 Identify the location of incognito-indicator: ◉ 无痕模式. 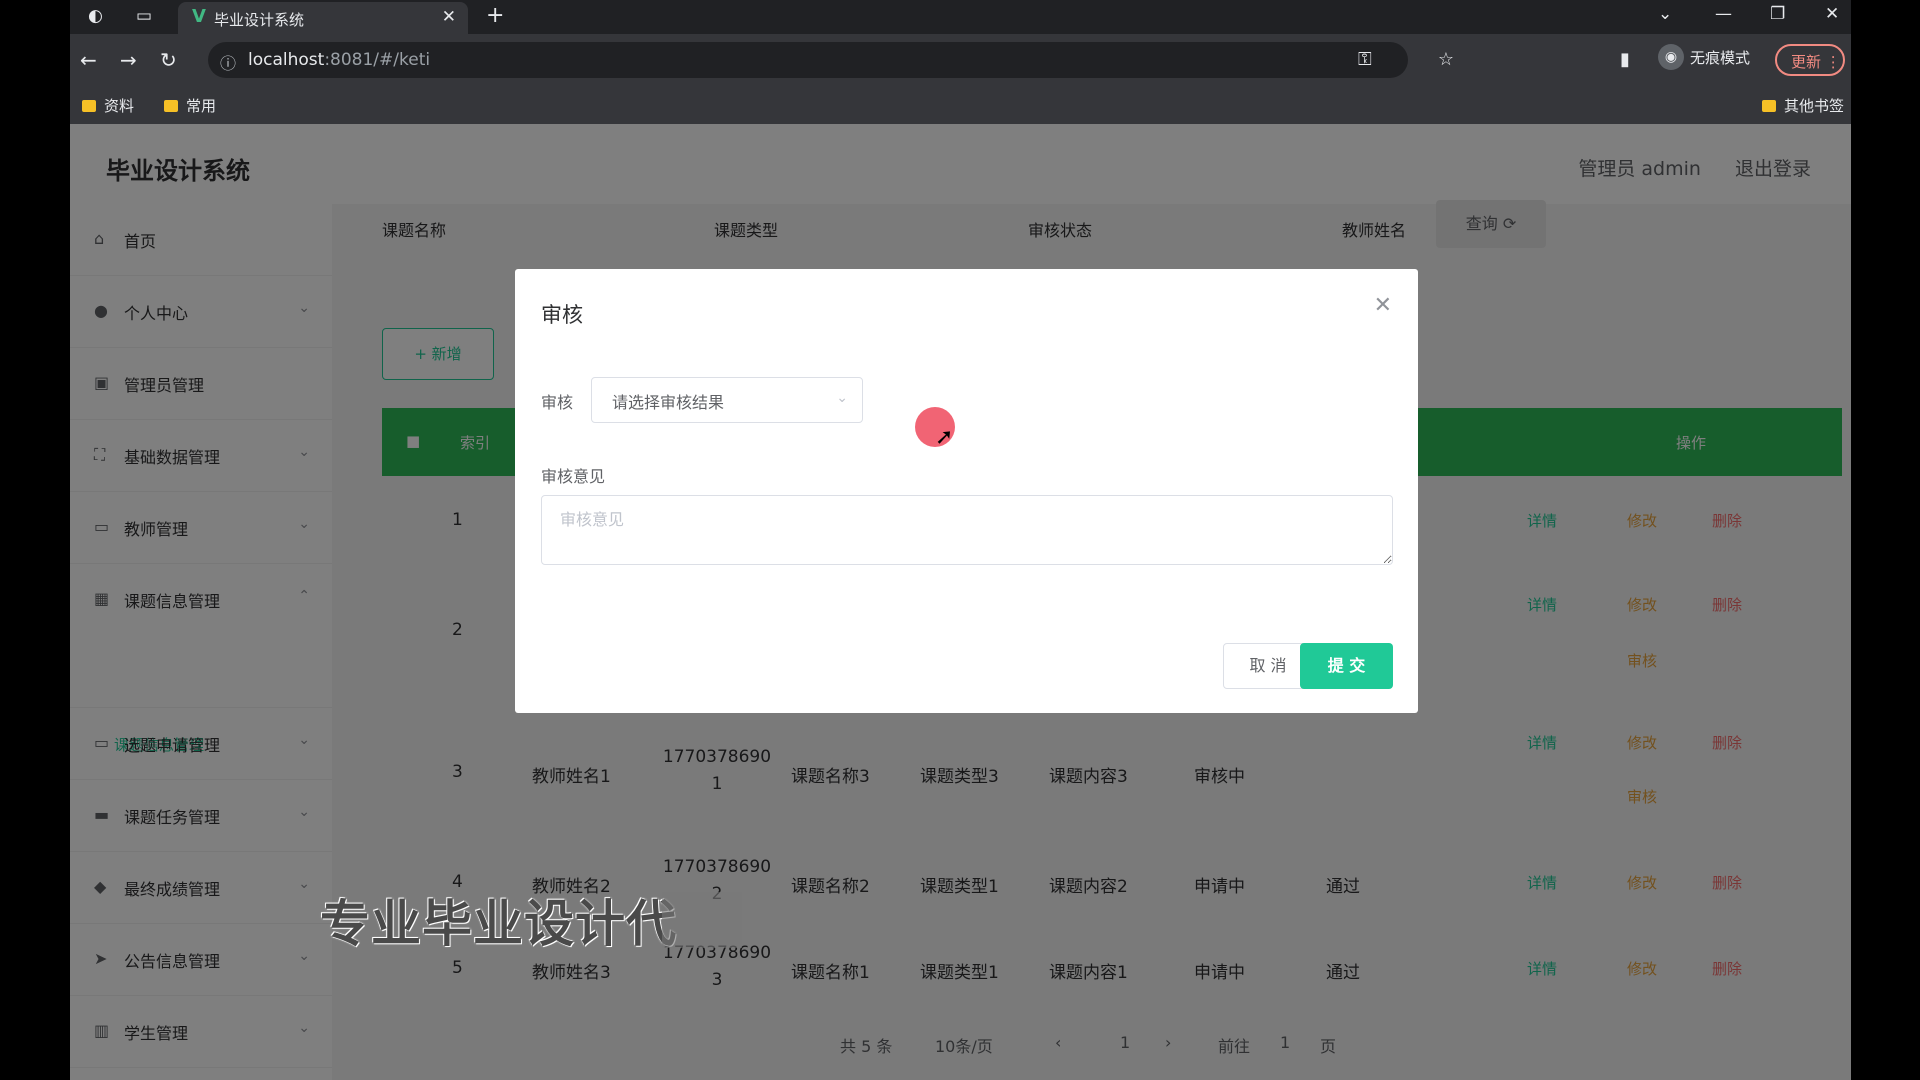
(1704, 59).